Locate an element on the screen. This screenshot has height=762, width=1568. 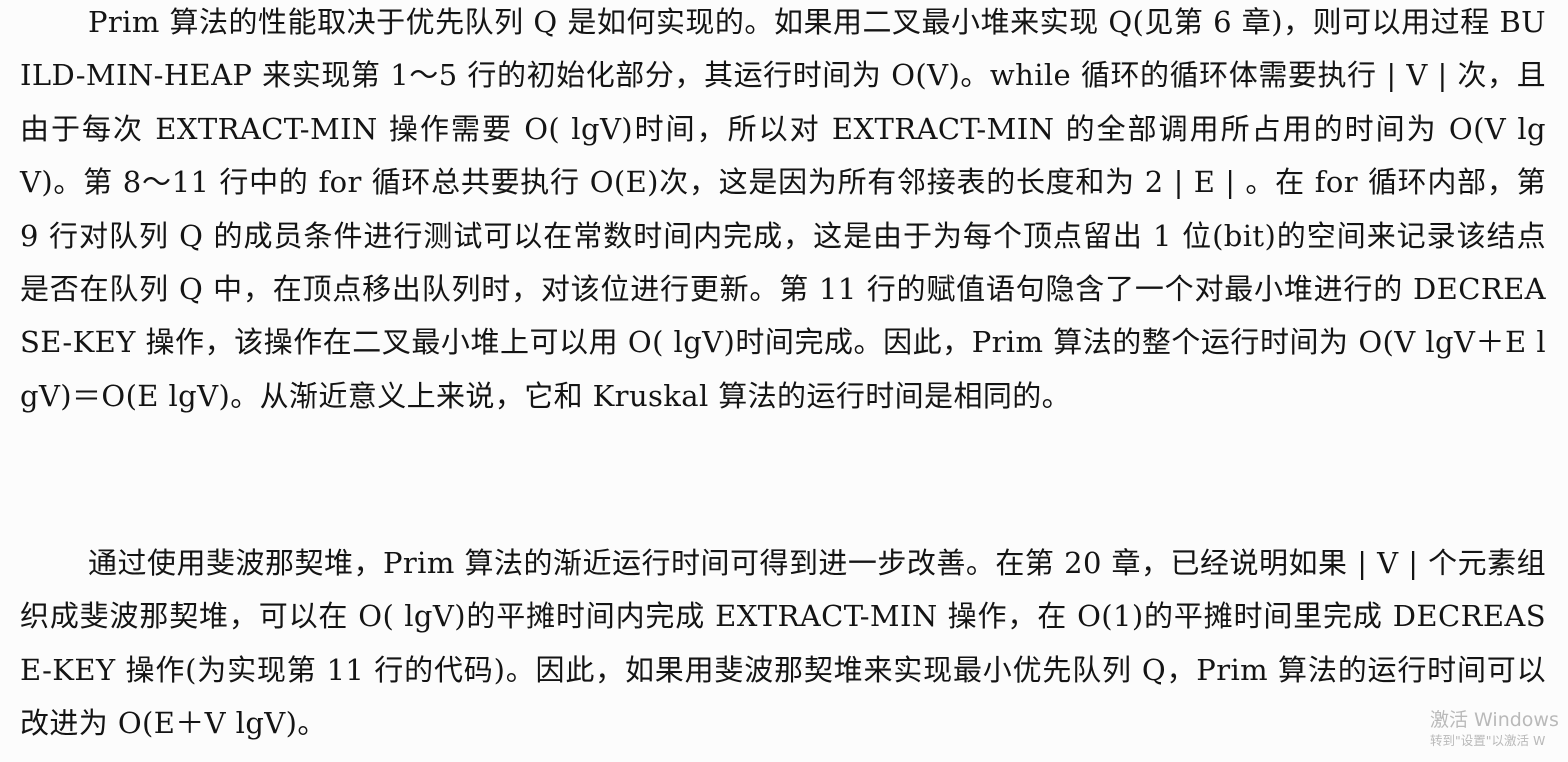
windows-activation-watermark: 激活 Windows 转到"设置"以激活 W is located at coordinates (1494, 729).